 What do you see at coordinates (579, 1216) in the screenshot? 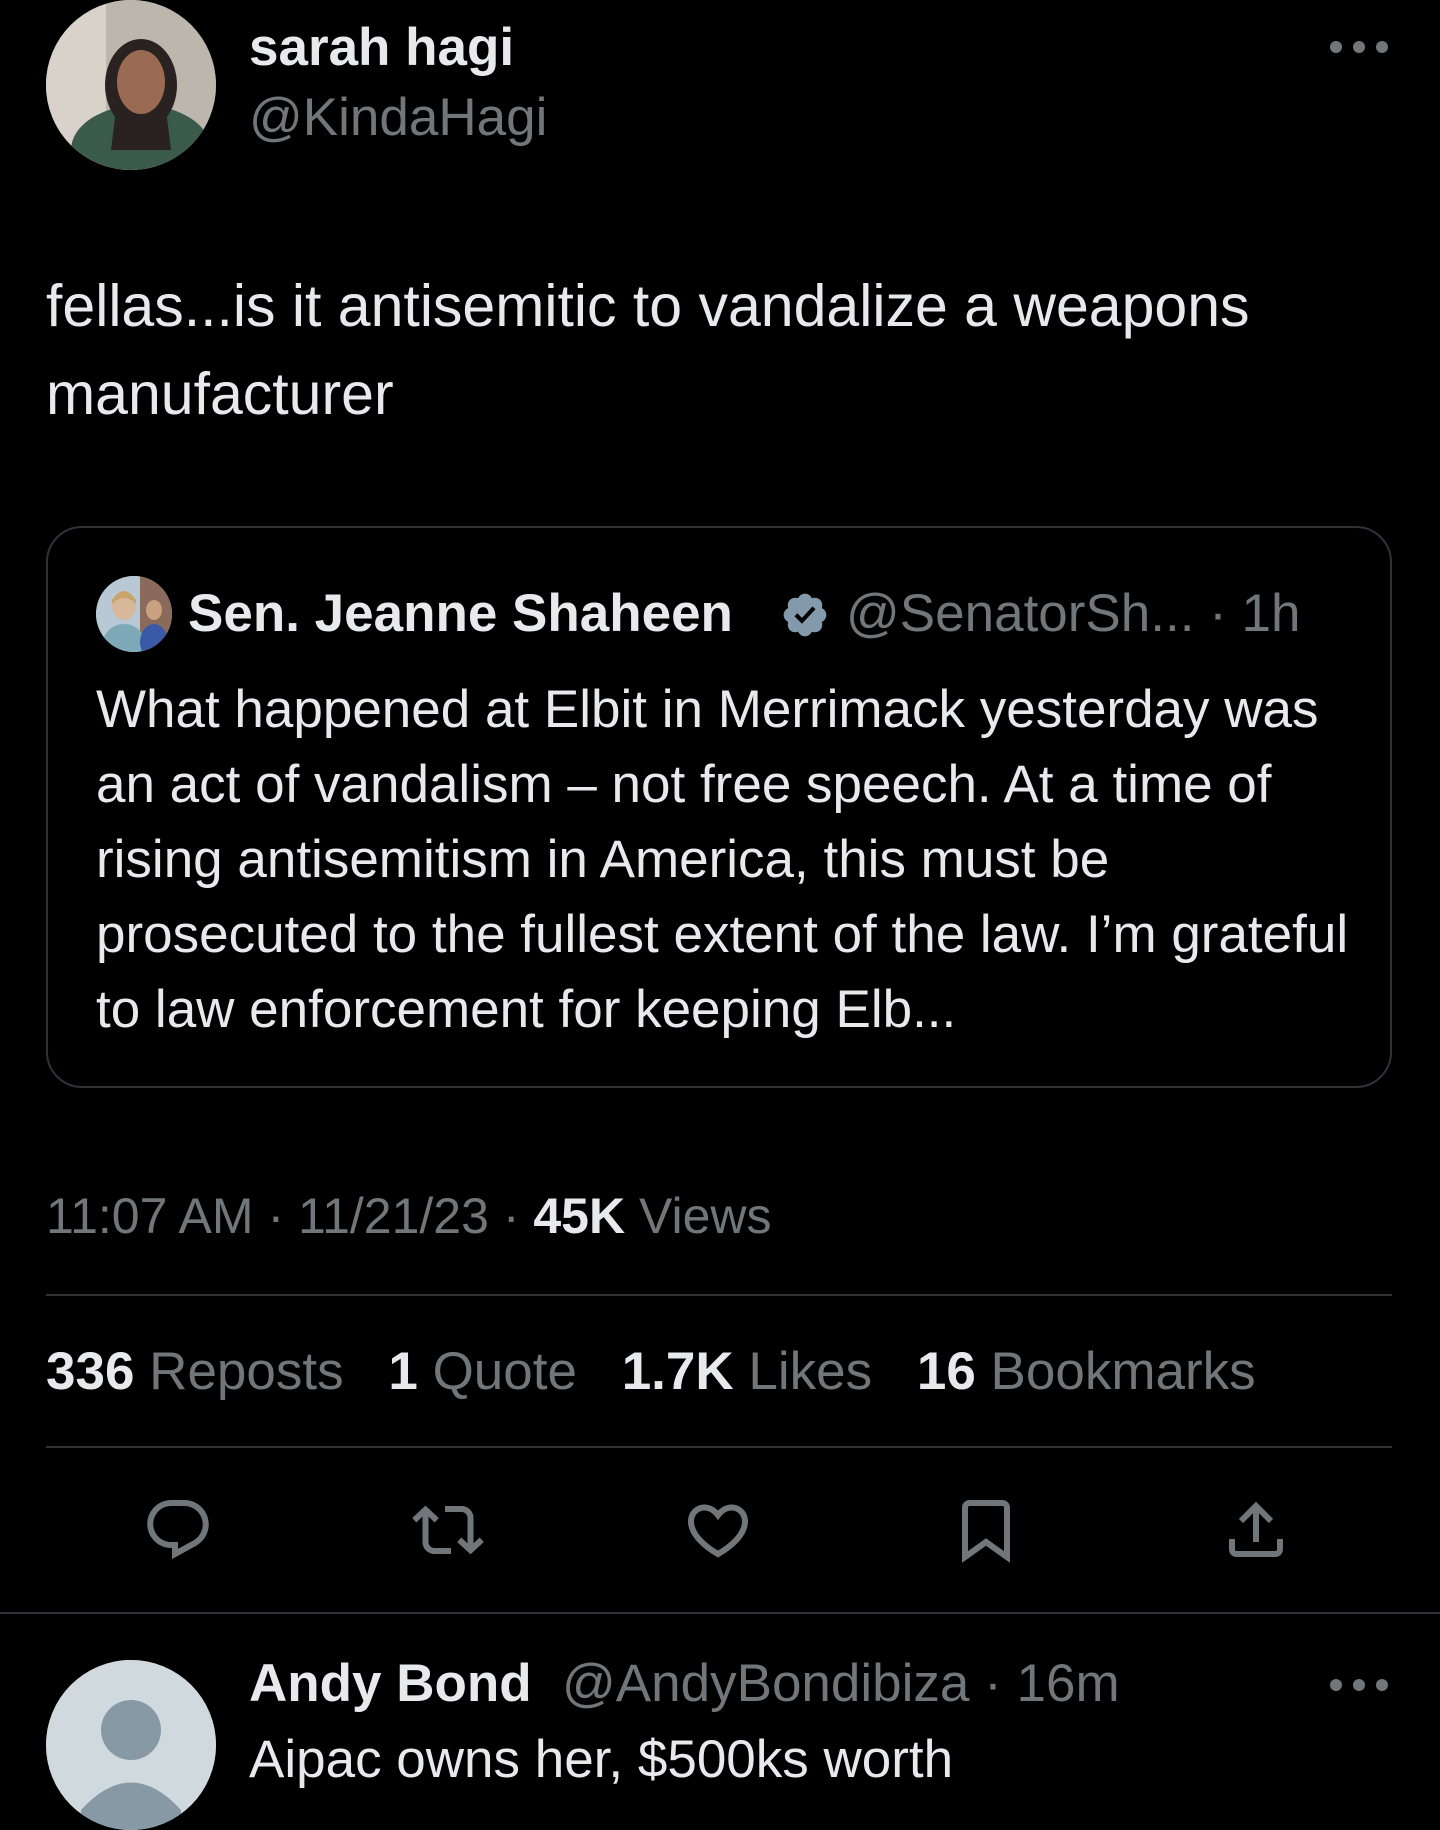
I see `views-count: 45K` at bounding box center [579, 1216].